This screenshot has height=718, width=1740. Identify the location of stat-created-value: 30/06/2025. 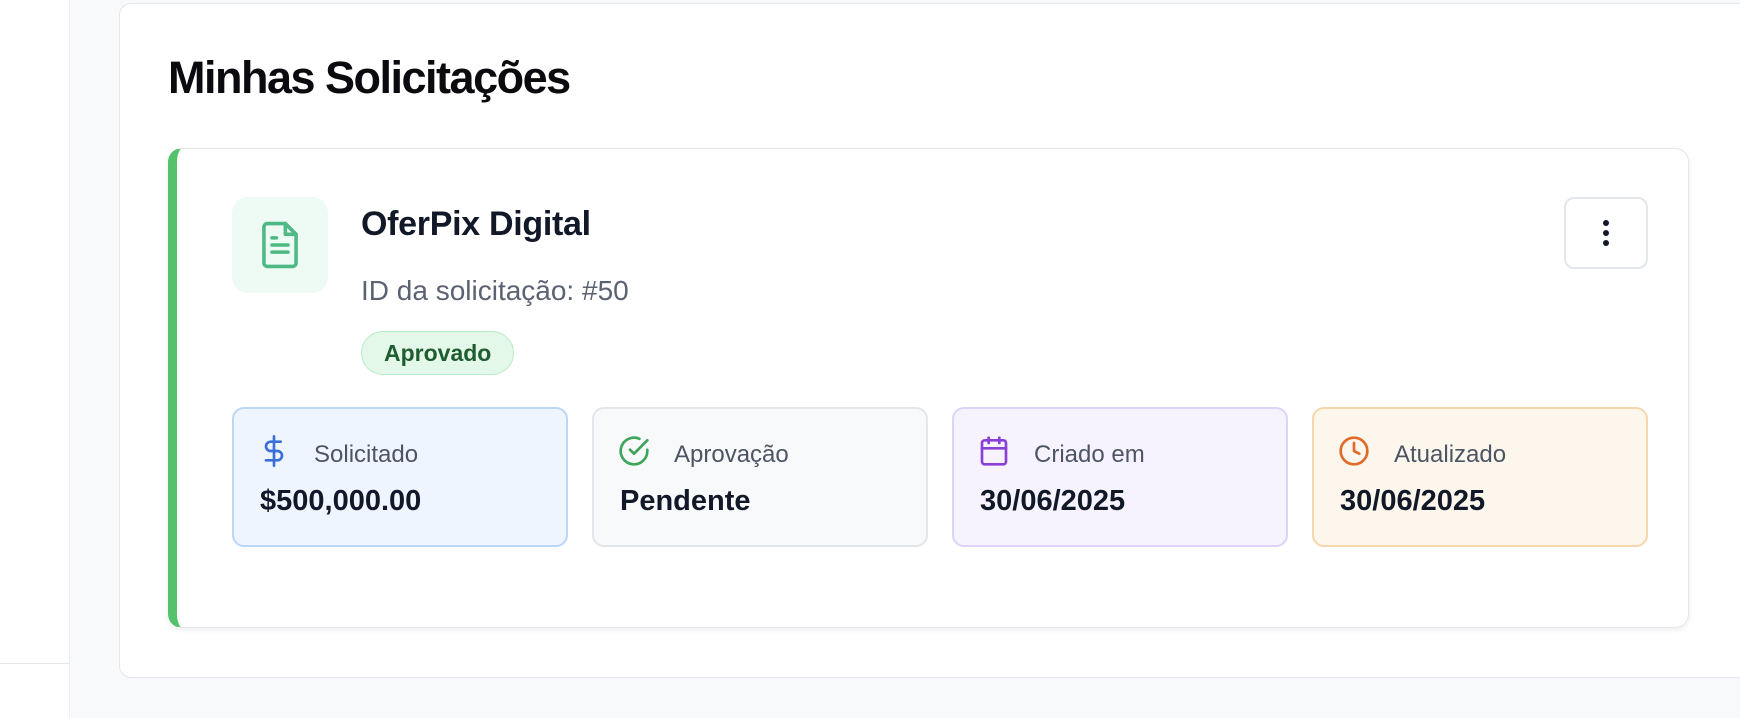
(1053, 501).